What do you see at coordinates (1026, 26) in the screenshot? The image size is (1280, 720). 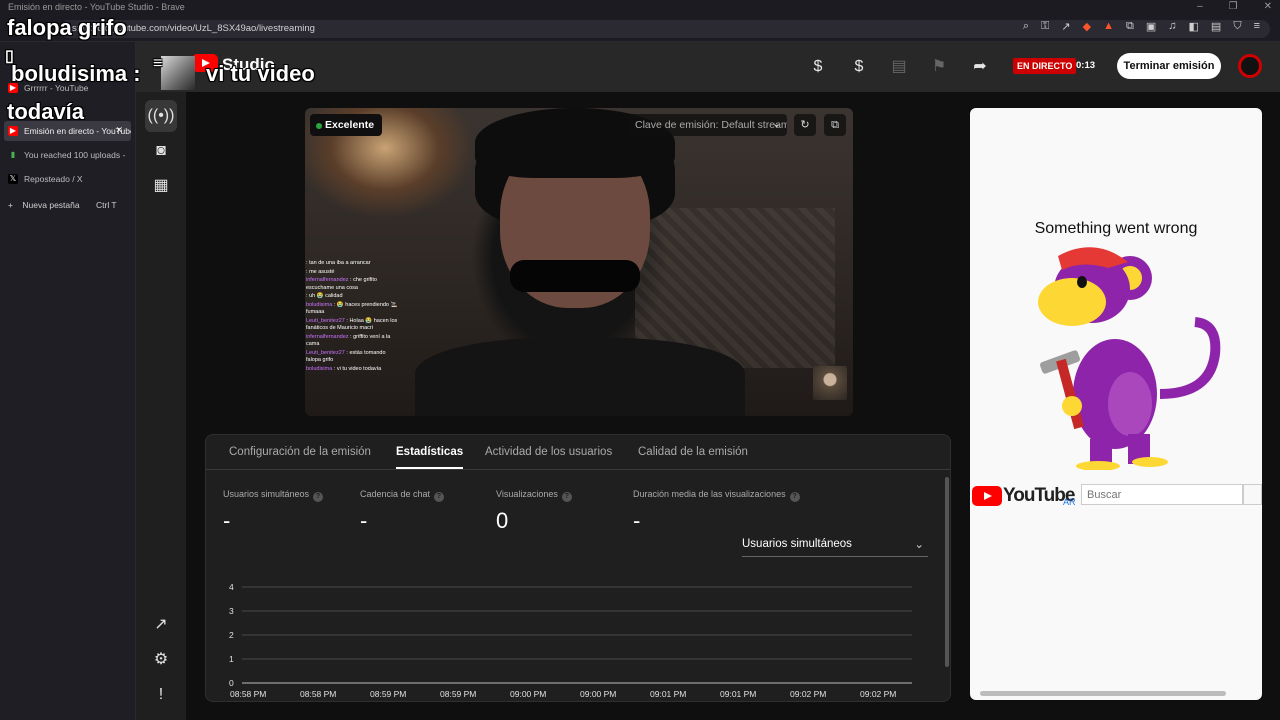 I see `zoom-icon: ⌕` at bounding box center [1026, 26].